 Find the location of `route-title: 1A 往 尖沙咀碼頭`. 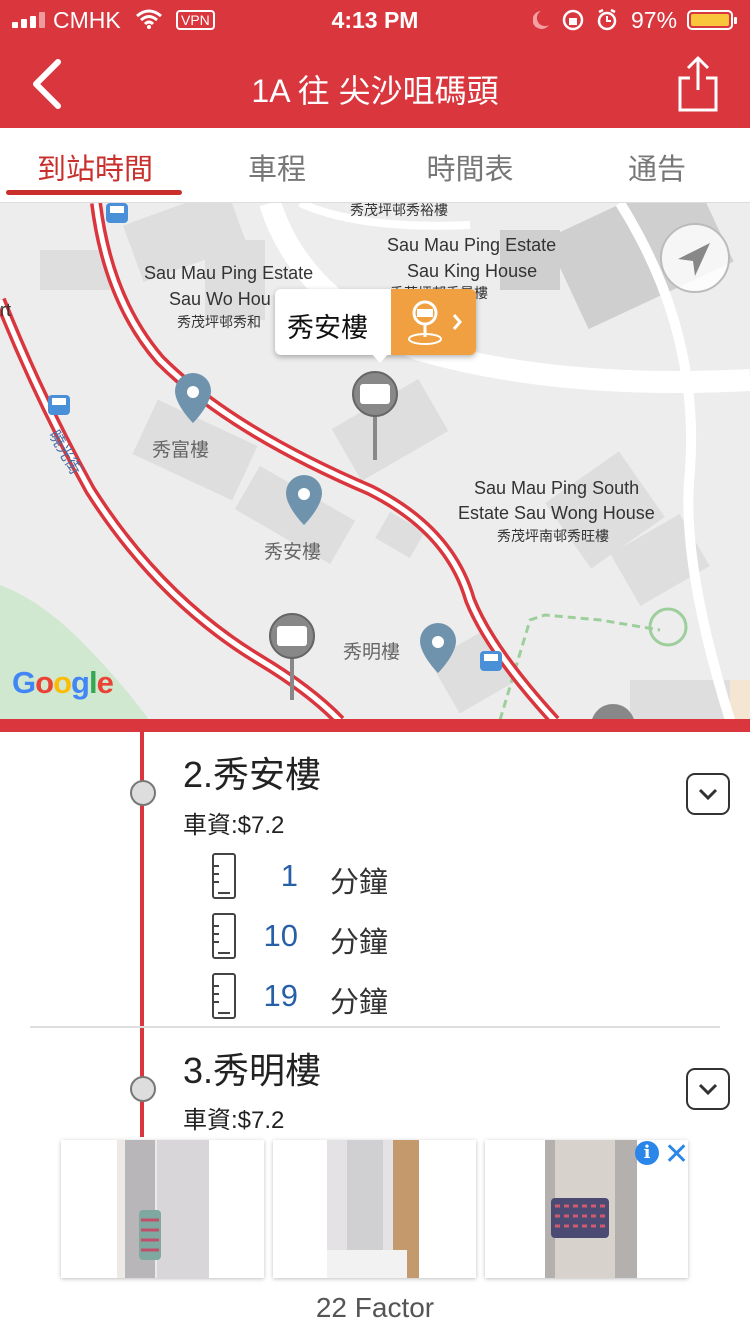

route-title: 1A 往 尖沙咀碼頭 is located at coordinates (375, 91).